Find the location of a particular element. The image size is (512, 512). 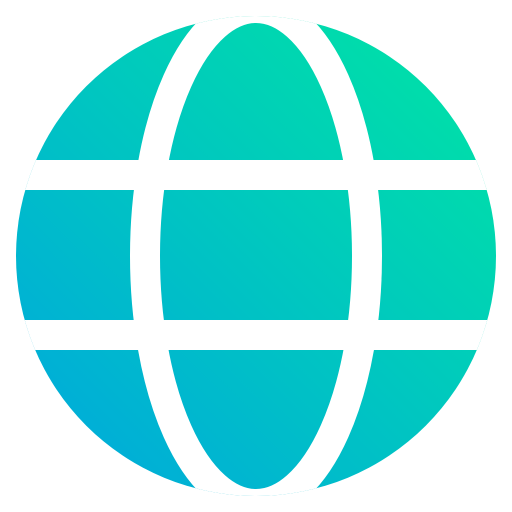

globe-latitude-upper is located at coordinates (256, 175).